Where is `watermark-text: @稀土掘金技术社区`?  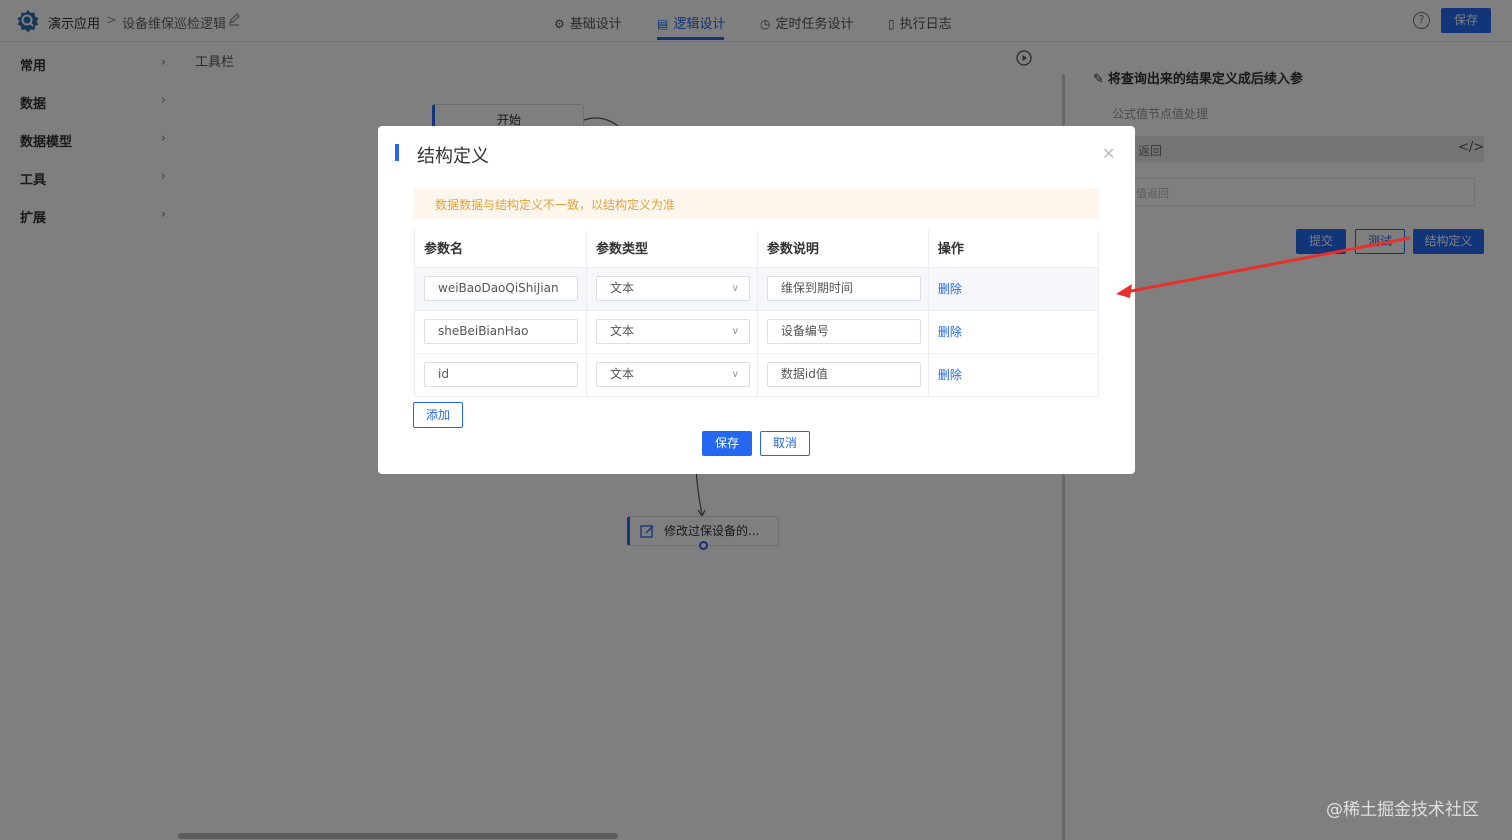
watermark-text: @稀土掘金技术社区 is located at coordinates (1402, 810).